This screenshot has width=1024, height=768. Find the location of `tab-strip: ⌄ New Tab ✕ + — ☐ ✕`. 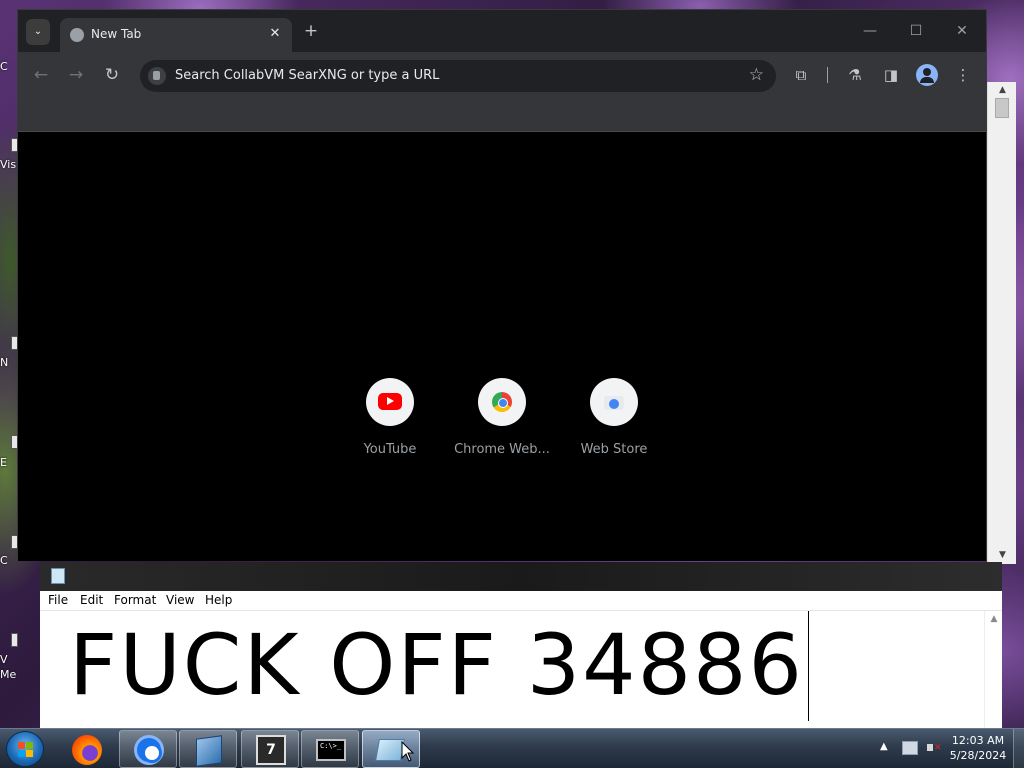

tab-strip: ⌄ New Tab ✕ + — ☐ ✕ is located at coordinates (502, 31).